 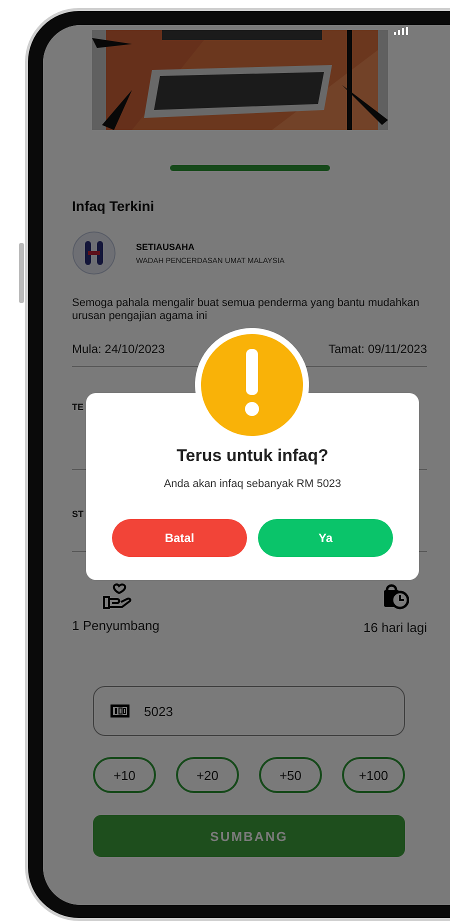 What do you see at coordinates (78, 407) in the screenshot?
I see `field-label: TE` at bounding box center [78, 407].